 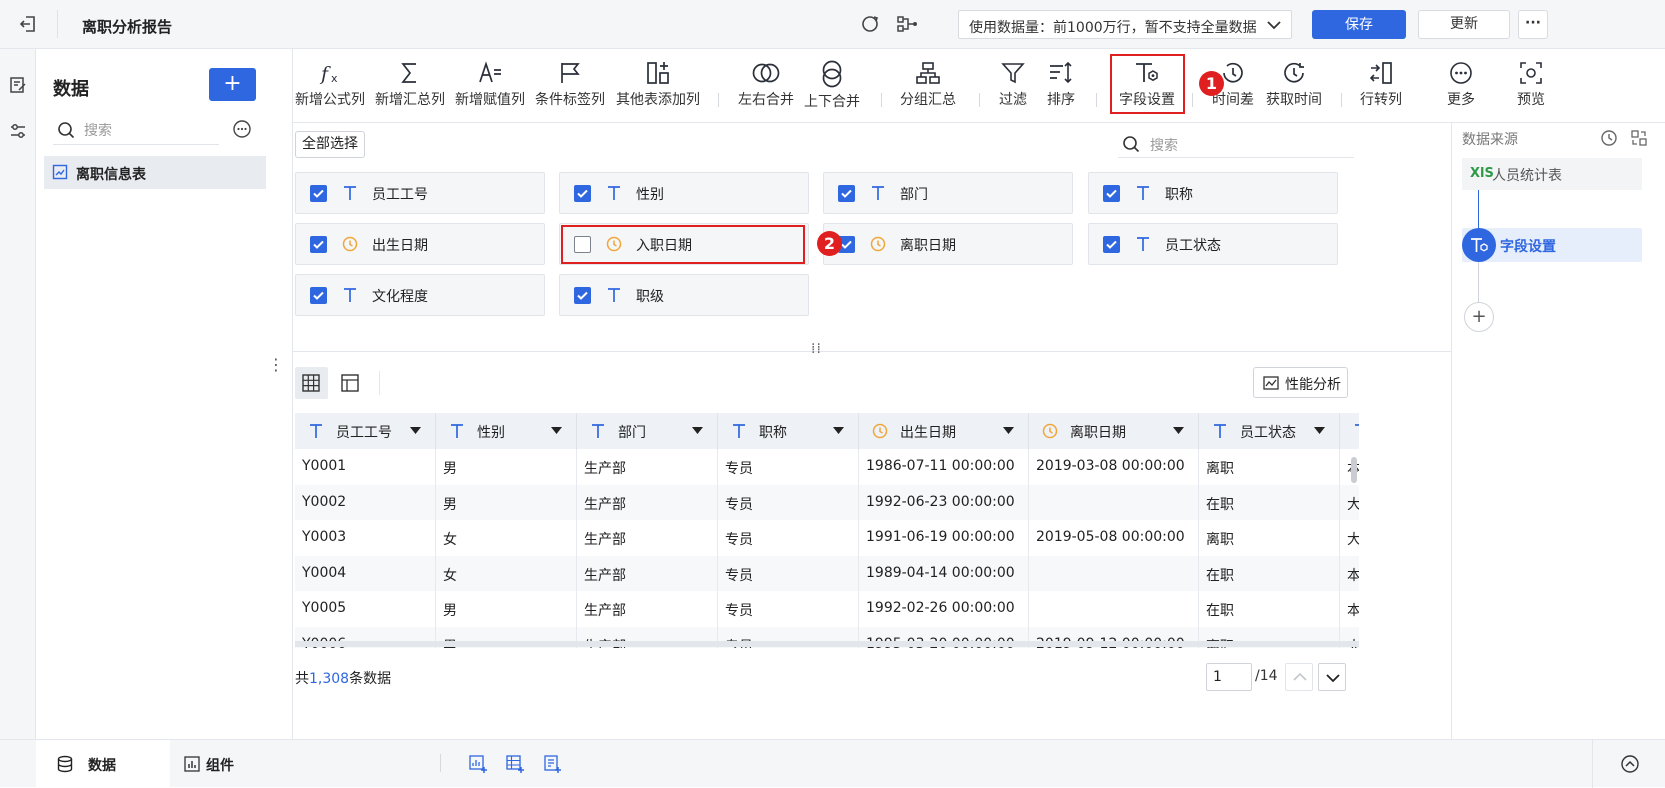 What do you see at coordinates (552, 764) in the screenshot?
I see `add-report-icon` at bounding box center [552, 764].